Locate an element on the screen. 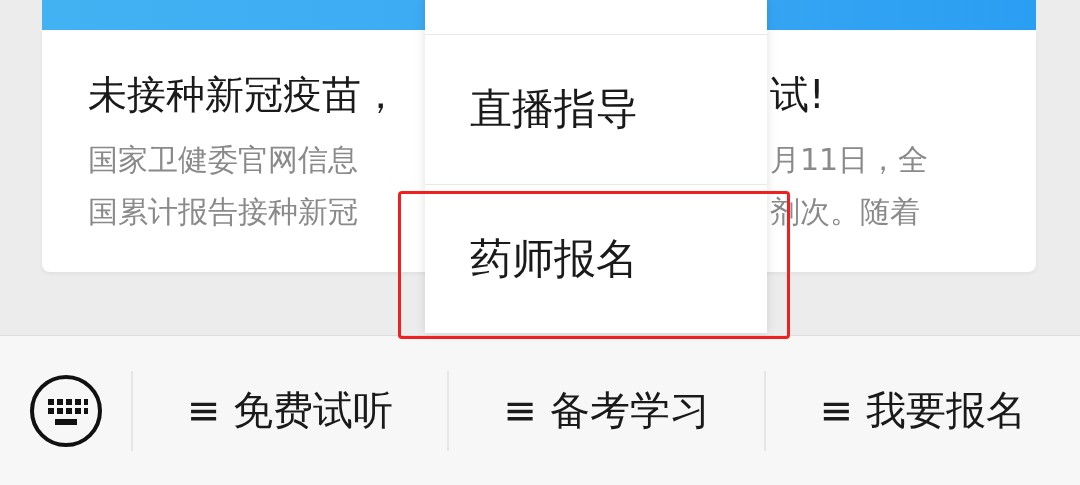 This screenshot has width=1080, height=485. article-title: 试! is located at coordinates (798, 95).